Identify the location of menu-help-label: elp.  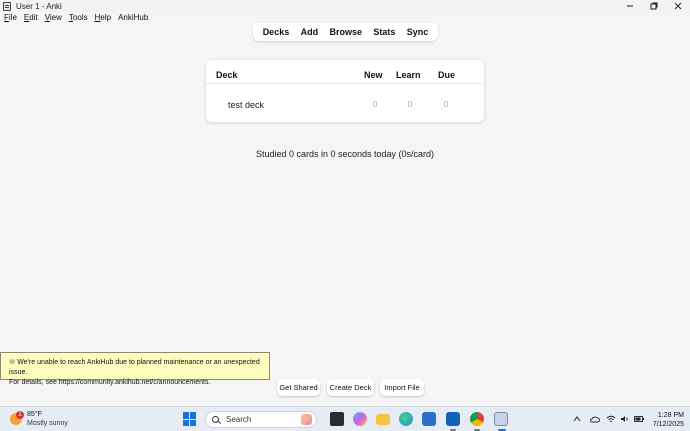
(106, 17).